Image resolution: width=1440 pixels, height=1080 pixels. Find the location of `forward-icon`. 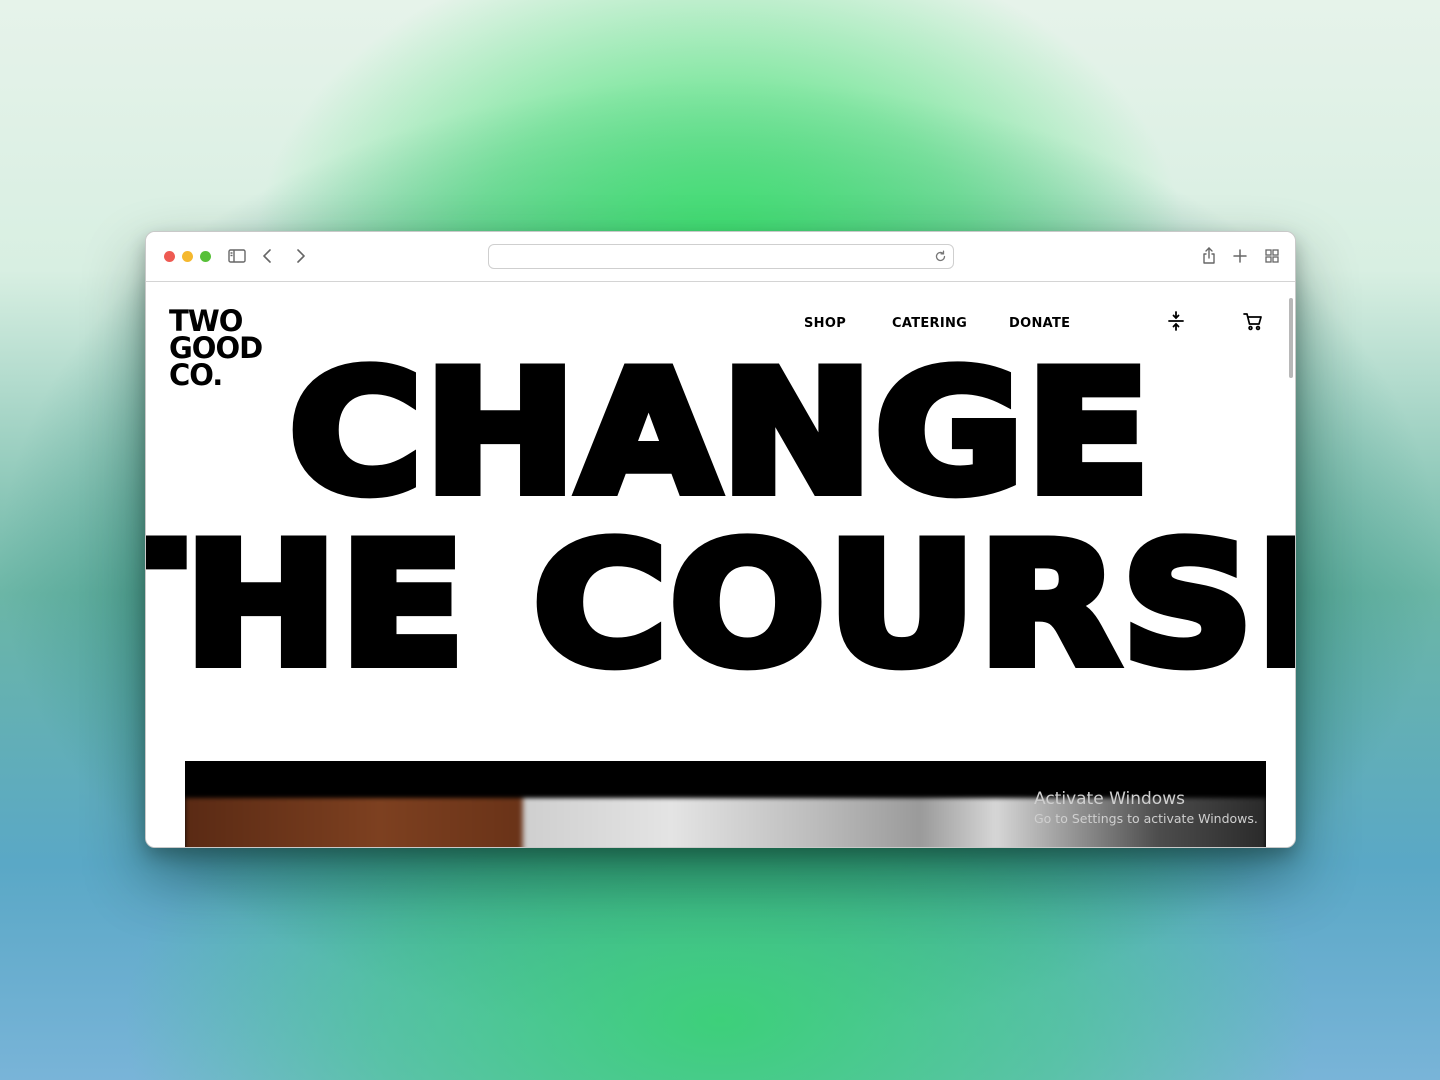

forward-icon is located at coordinates (300, 256).